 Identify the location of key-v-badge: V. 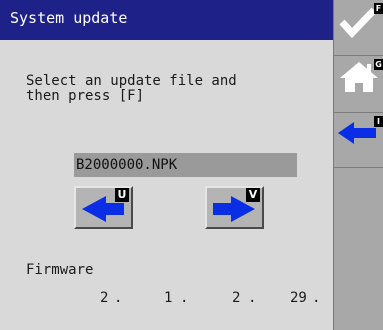
(253, 195).